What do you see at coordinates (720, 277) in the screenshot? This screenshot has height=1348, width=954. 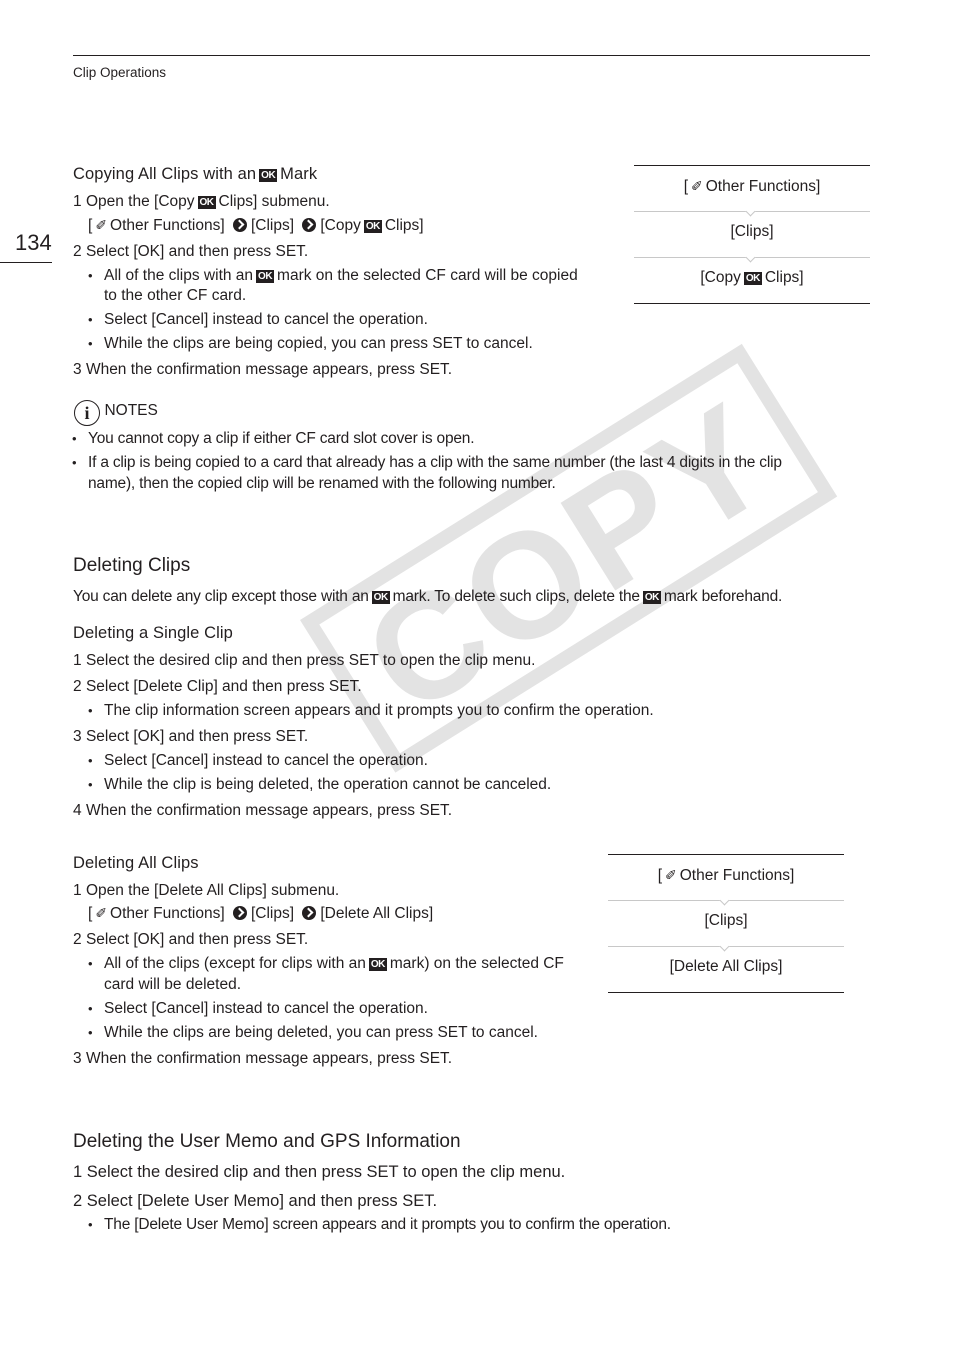 I see `menu-label: [Copy` at bounding box center [720, 277].